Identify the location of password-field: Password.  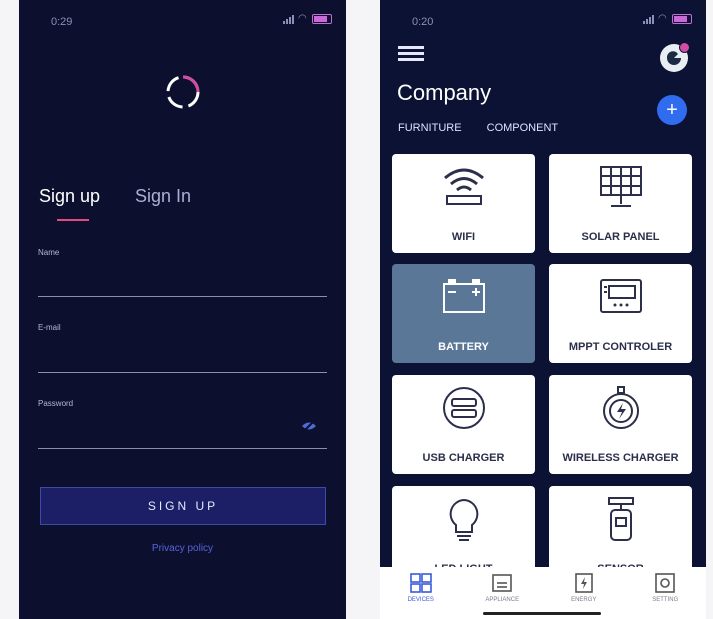
(182, 424).